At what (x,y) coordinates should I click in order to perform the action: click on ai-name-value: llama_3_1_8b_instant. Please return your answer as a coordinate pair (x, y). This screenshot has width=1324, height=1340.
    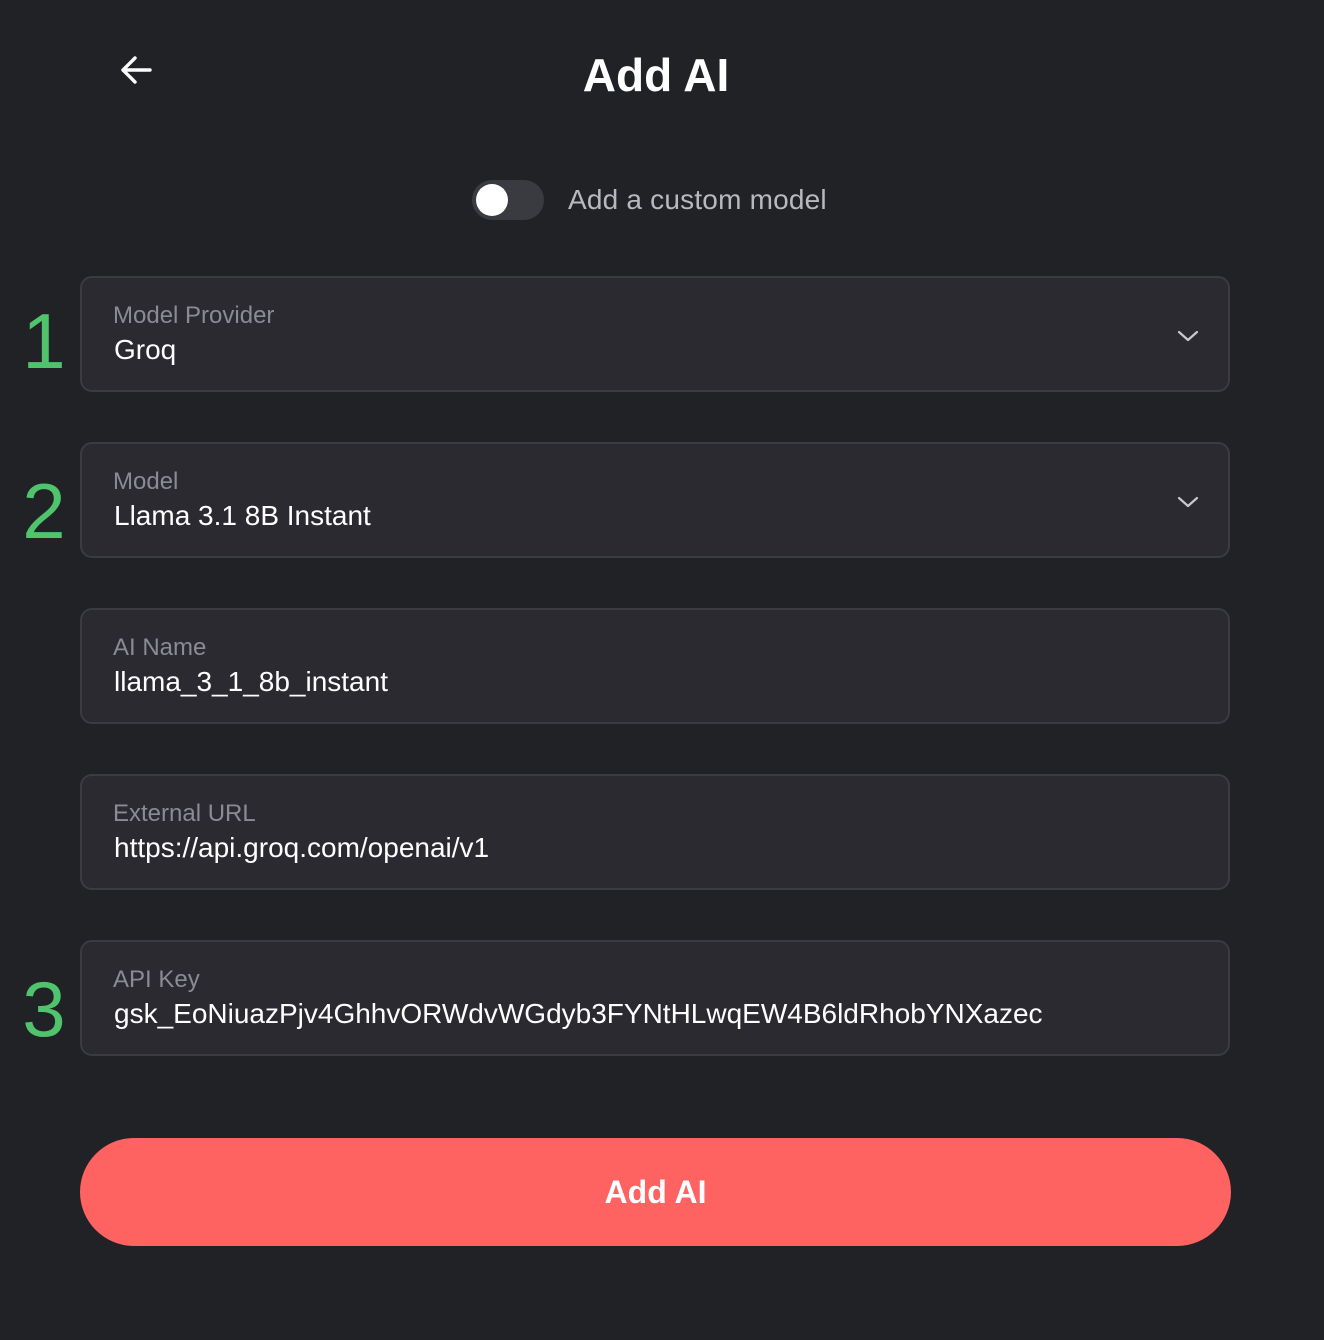
    Looking at the image, I should click on (251, 682).